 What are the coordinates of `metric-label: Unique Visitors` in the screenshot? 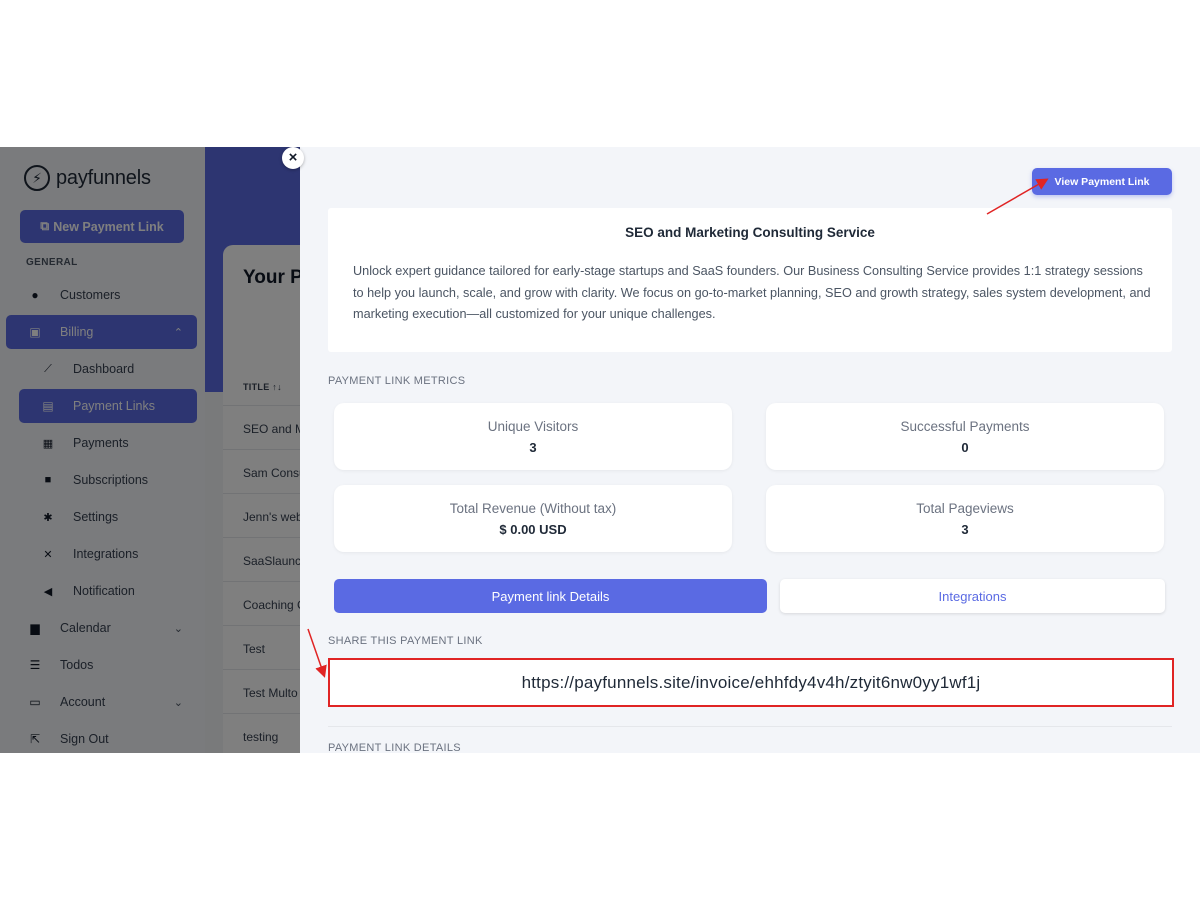 It's located at (533, 426).